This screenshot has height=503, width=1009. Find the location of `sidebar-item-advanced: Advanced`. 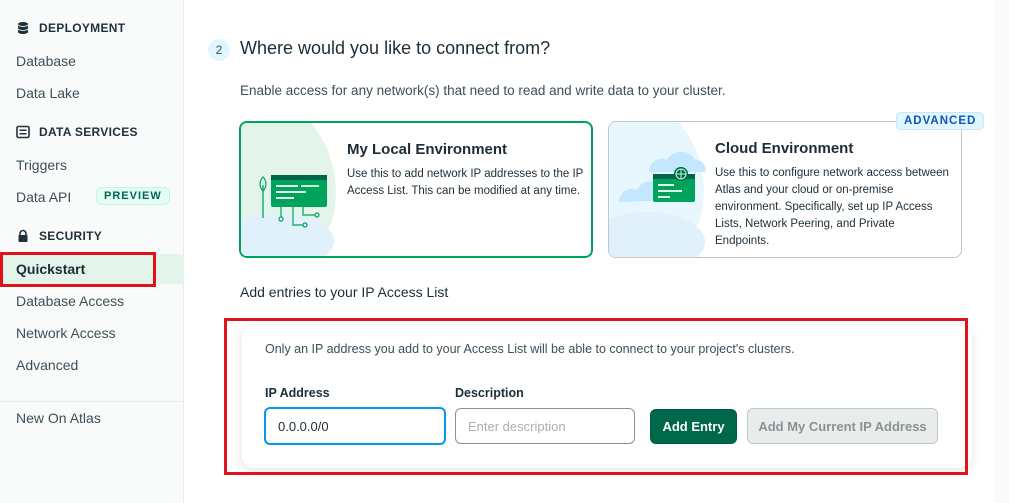

sidebar-item-advanced: Advanced is located at coordinates (47, 365).